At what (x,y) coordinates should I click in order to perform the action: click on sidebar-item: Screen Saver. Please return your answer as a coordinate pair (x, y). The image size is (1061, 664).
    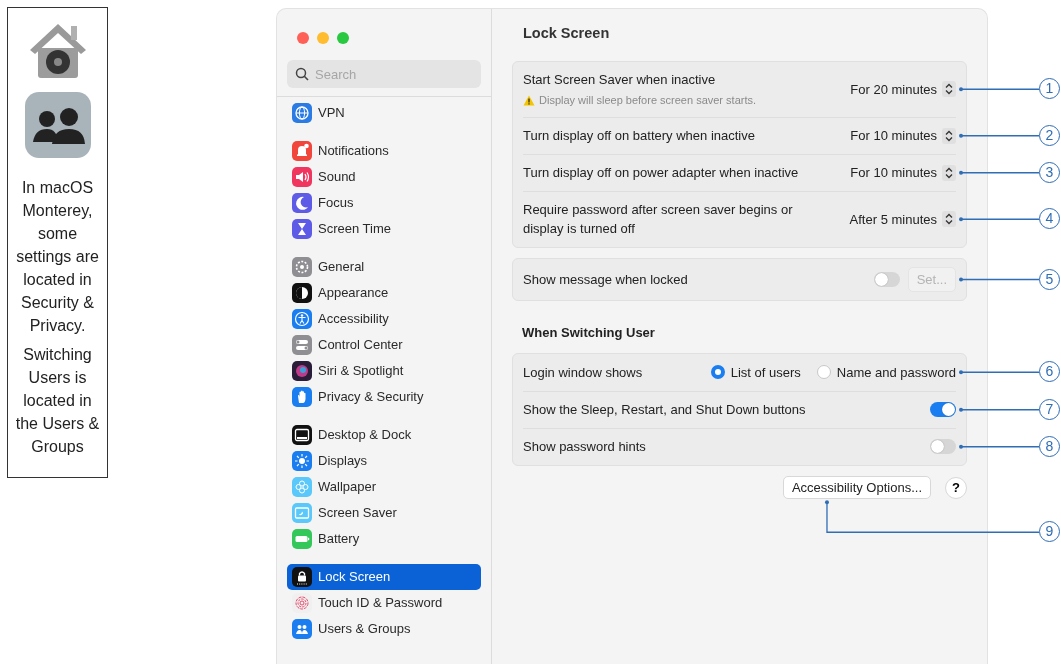
    Looking at the image, I should click on (384, 513).